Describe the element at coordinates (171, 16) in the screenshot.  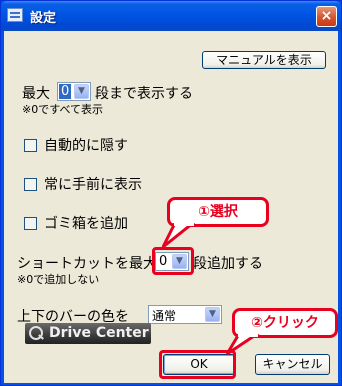
I see `title-bar: 設定 ×` at that location.